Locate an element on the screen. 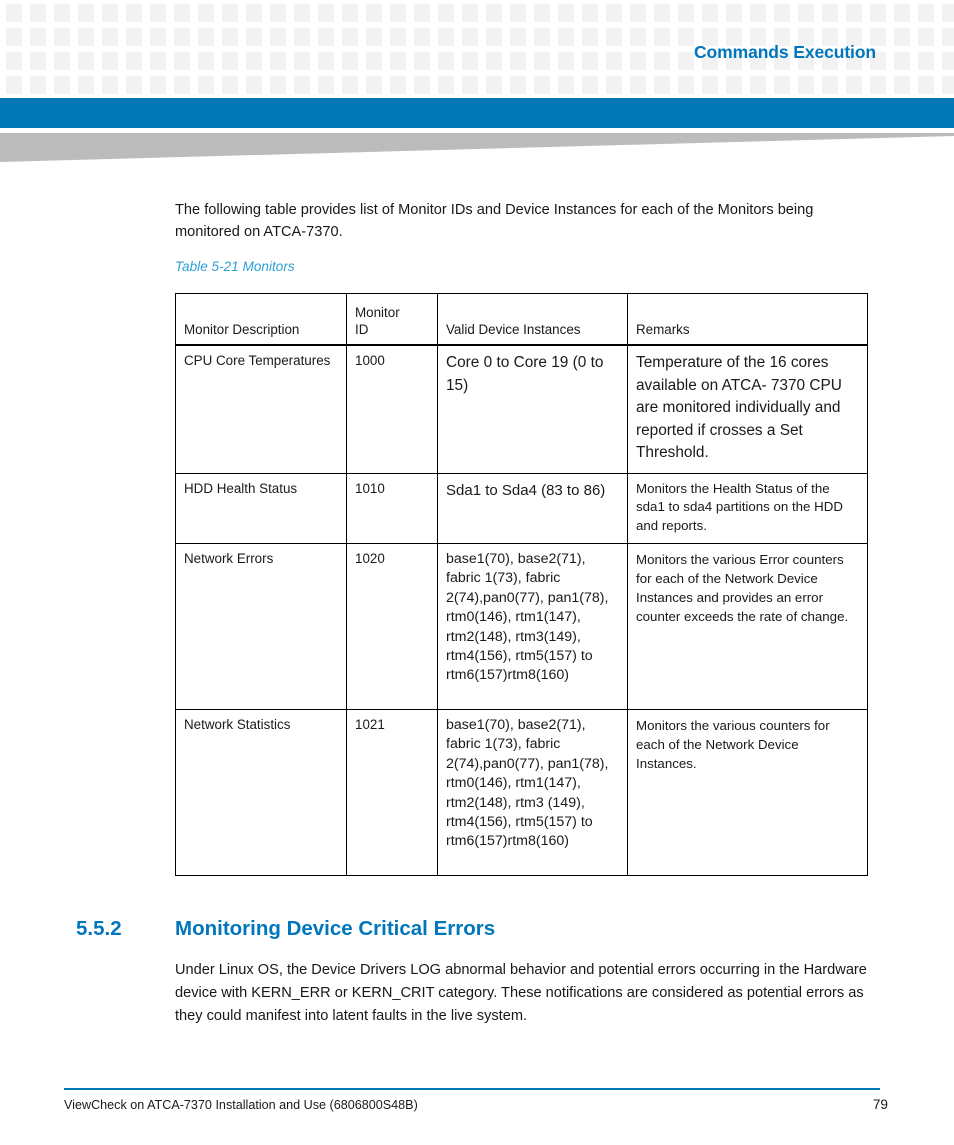  column-header-monitor-id-line2: ID is located at coordinates (362, 329).